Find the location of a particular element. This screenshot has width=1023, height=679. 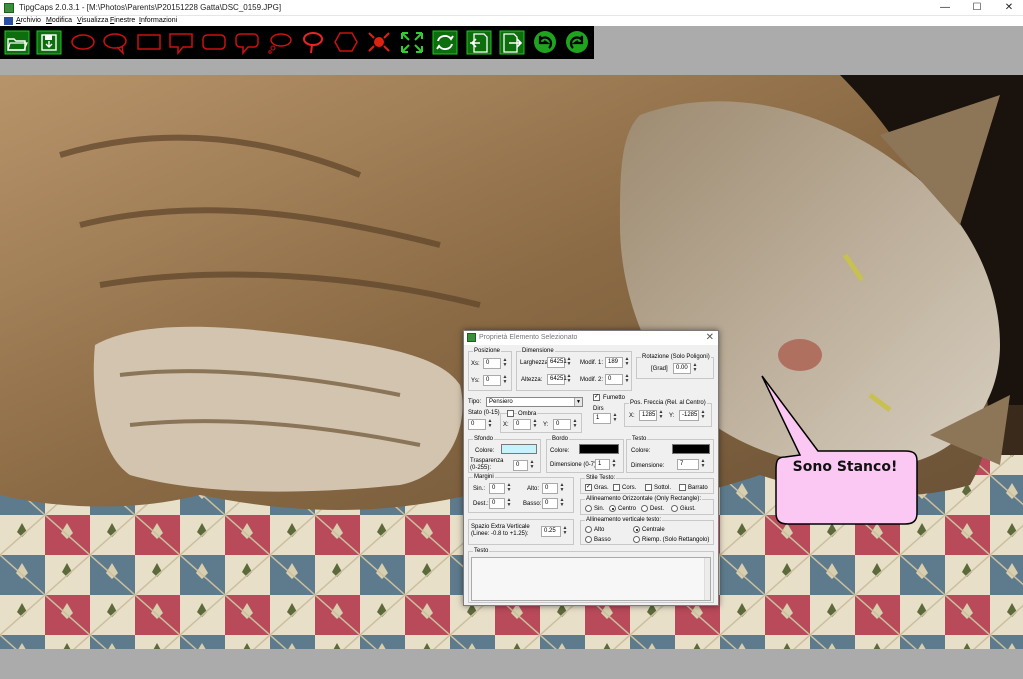

shadow-y-spinner: 0 ▲ ▼ is located at coordinates (565, 424).